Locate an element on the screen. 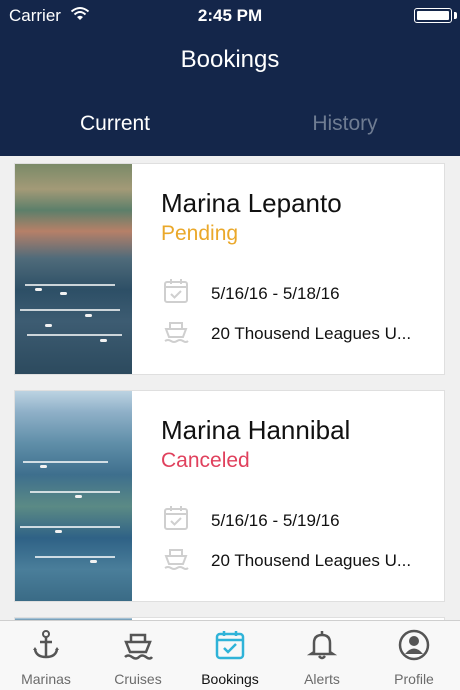 Image resolution: width=460 pixels, height=690 pixels. tab-label: Profile is located at coordinates (414, 679).